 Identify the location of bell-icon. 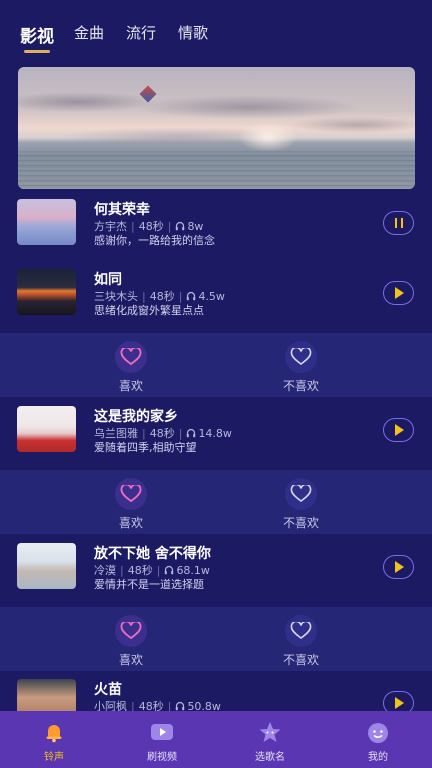
(54, 734).